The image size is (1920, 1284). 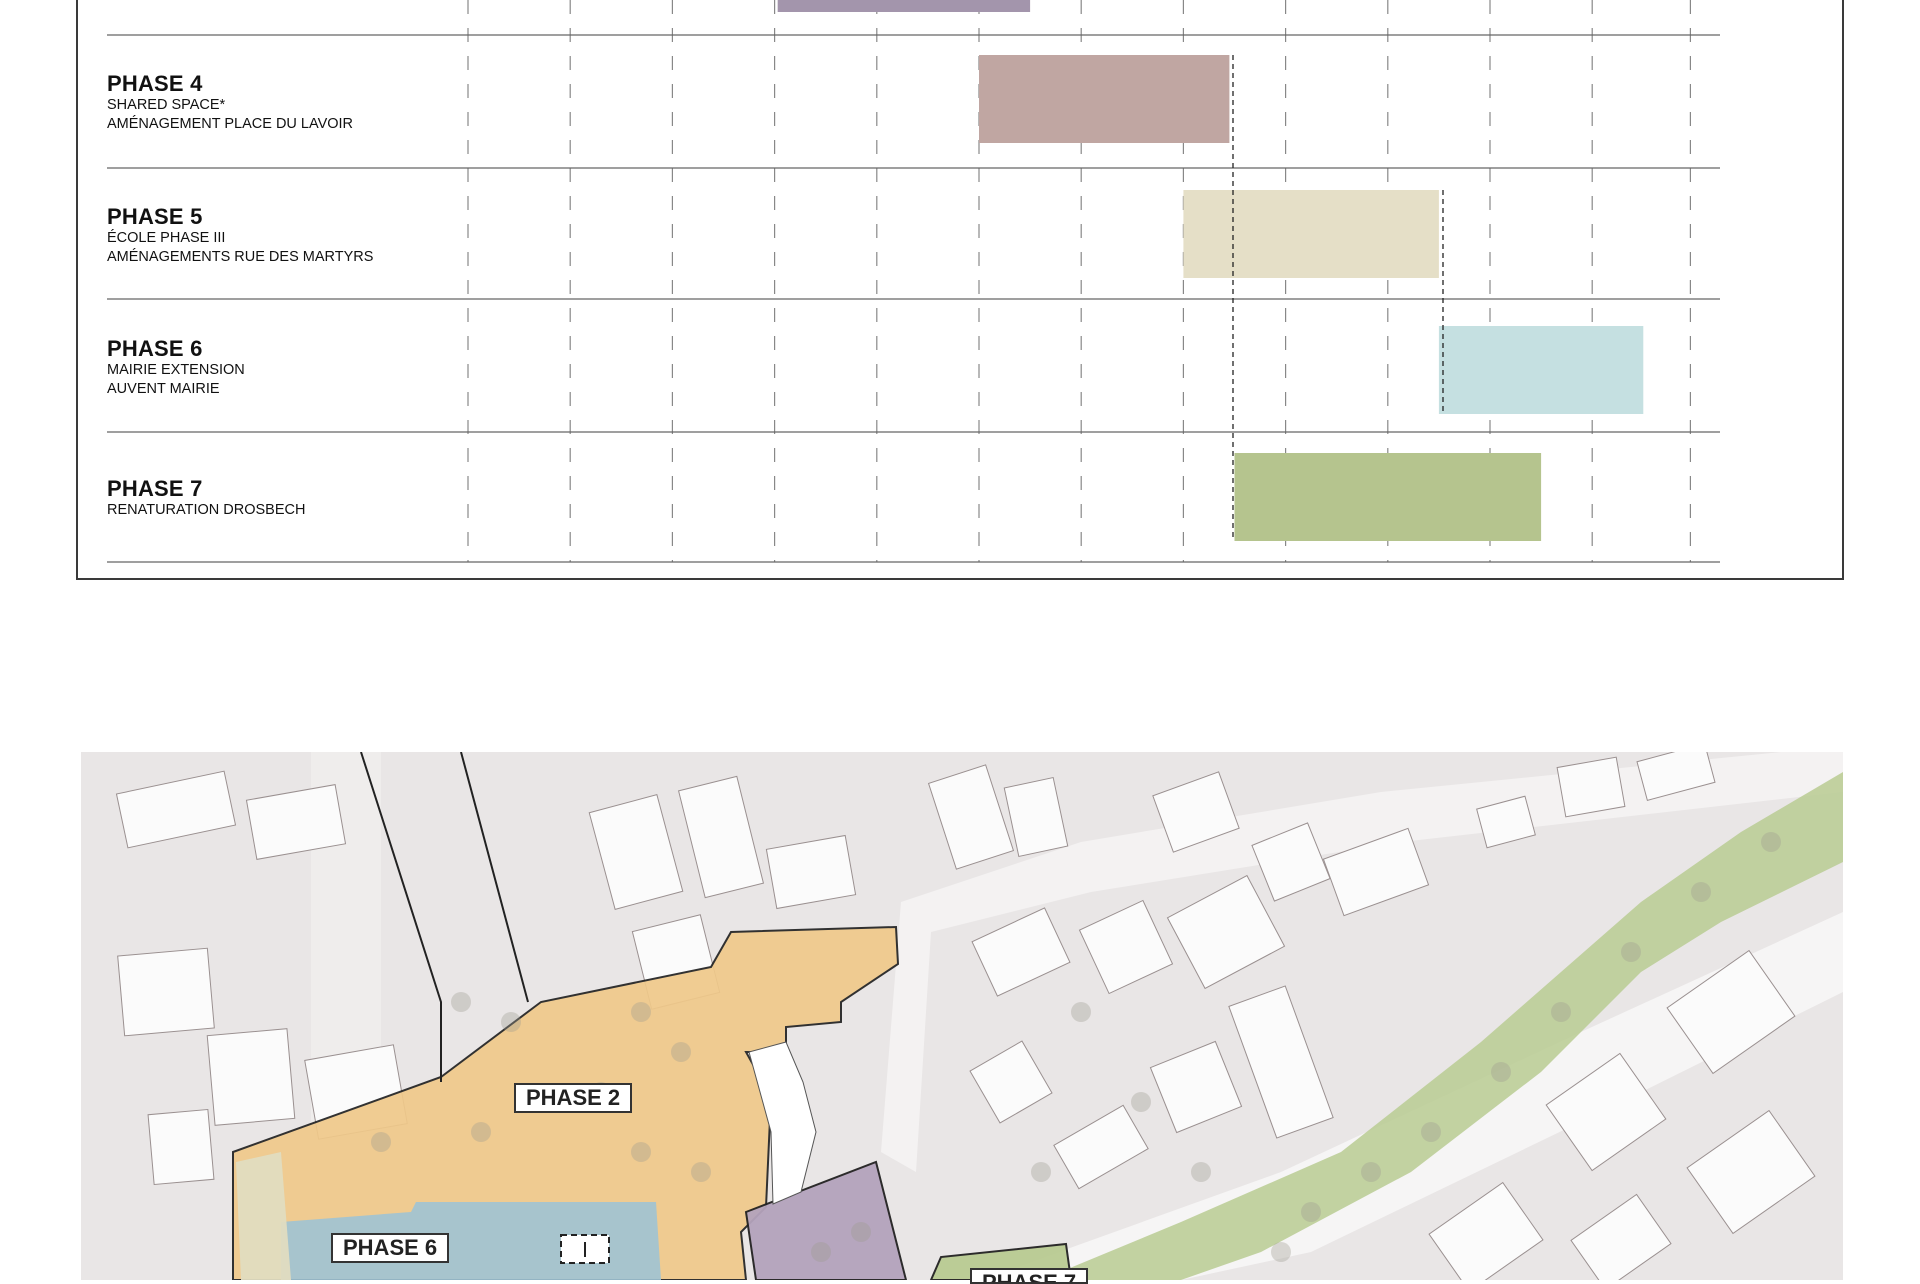 I want to click on phase-6-title: PHASE 6, so click(x=155, y=348).